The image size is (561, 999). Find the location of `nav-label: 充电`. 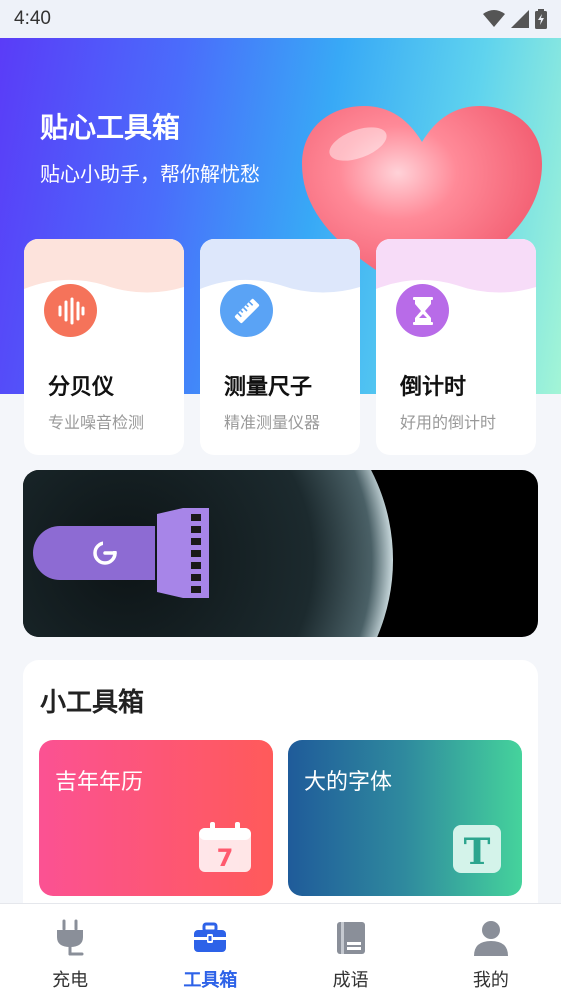

nav-label: 充电 is located at coordinates (70, 980).